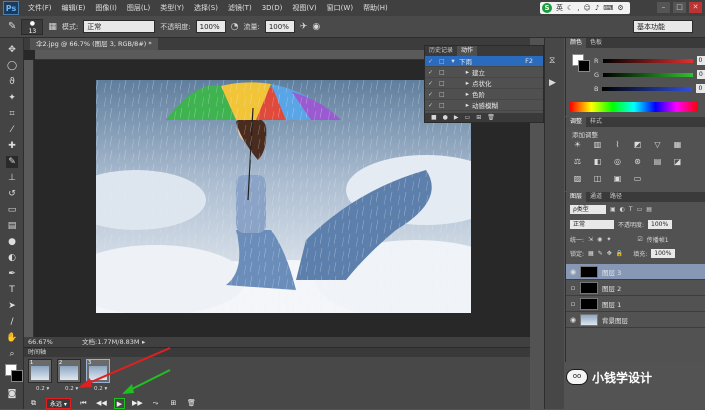  I want to click on blue-slider, so click(647, 88).